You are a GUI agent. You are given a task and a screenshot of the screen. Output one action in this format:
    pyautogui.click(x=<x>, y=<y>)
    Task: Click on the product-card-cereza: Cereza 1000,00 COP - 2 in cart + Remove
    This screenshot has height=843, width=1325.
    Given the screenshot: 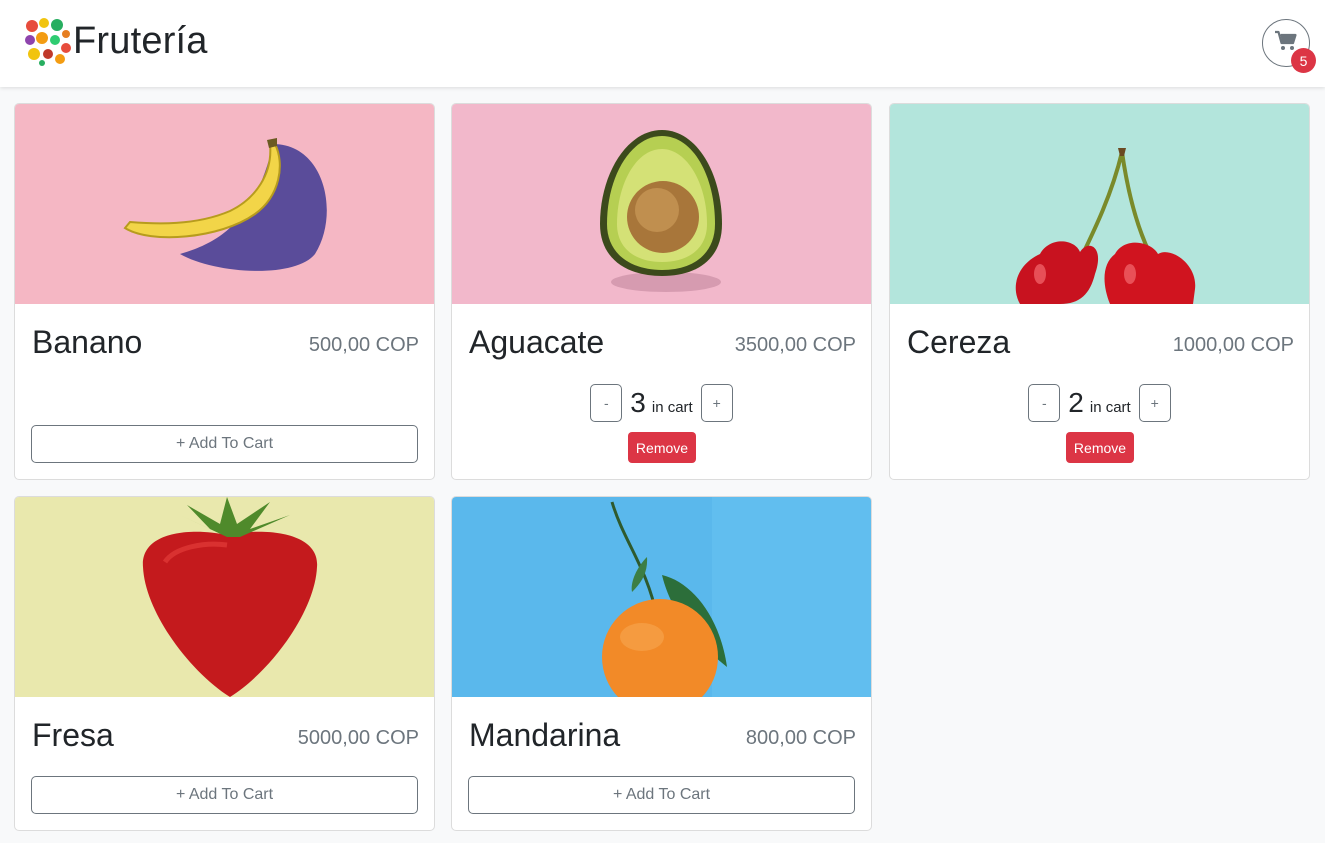 What is the action you would take?
    pyautogui.click(x=1099, y=291)
    